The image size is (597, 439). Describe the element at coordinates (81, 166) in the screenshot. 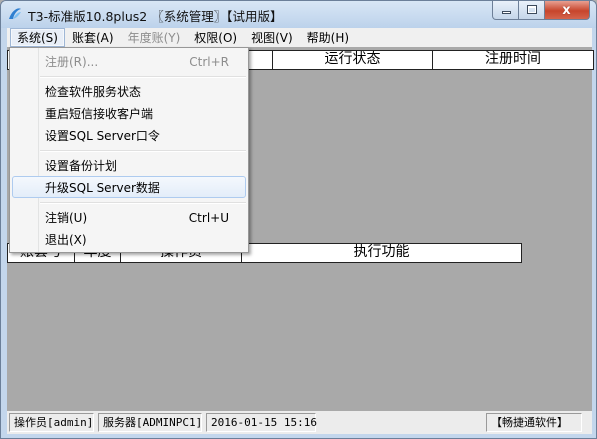

I see `menu-item-label: 设置备份计划` at that location.